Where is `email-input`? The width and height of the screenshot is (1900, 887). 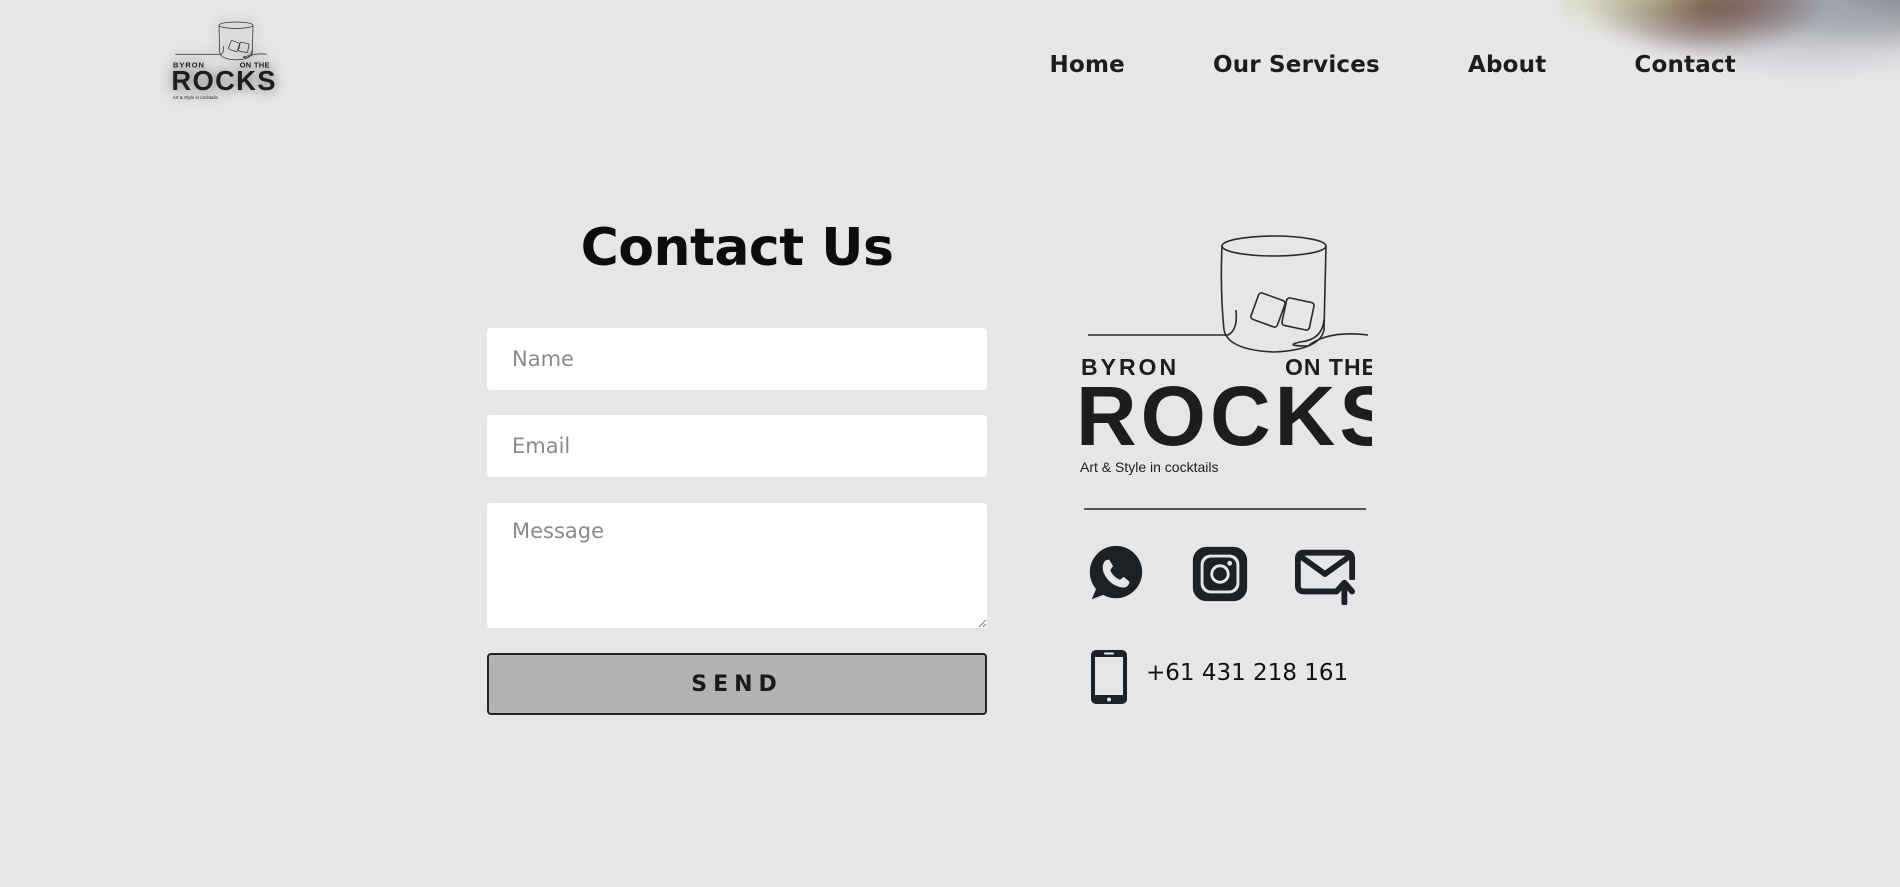 email-input is located at coordinates (737, 446).